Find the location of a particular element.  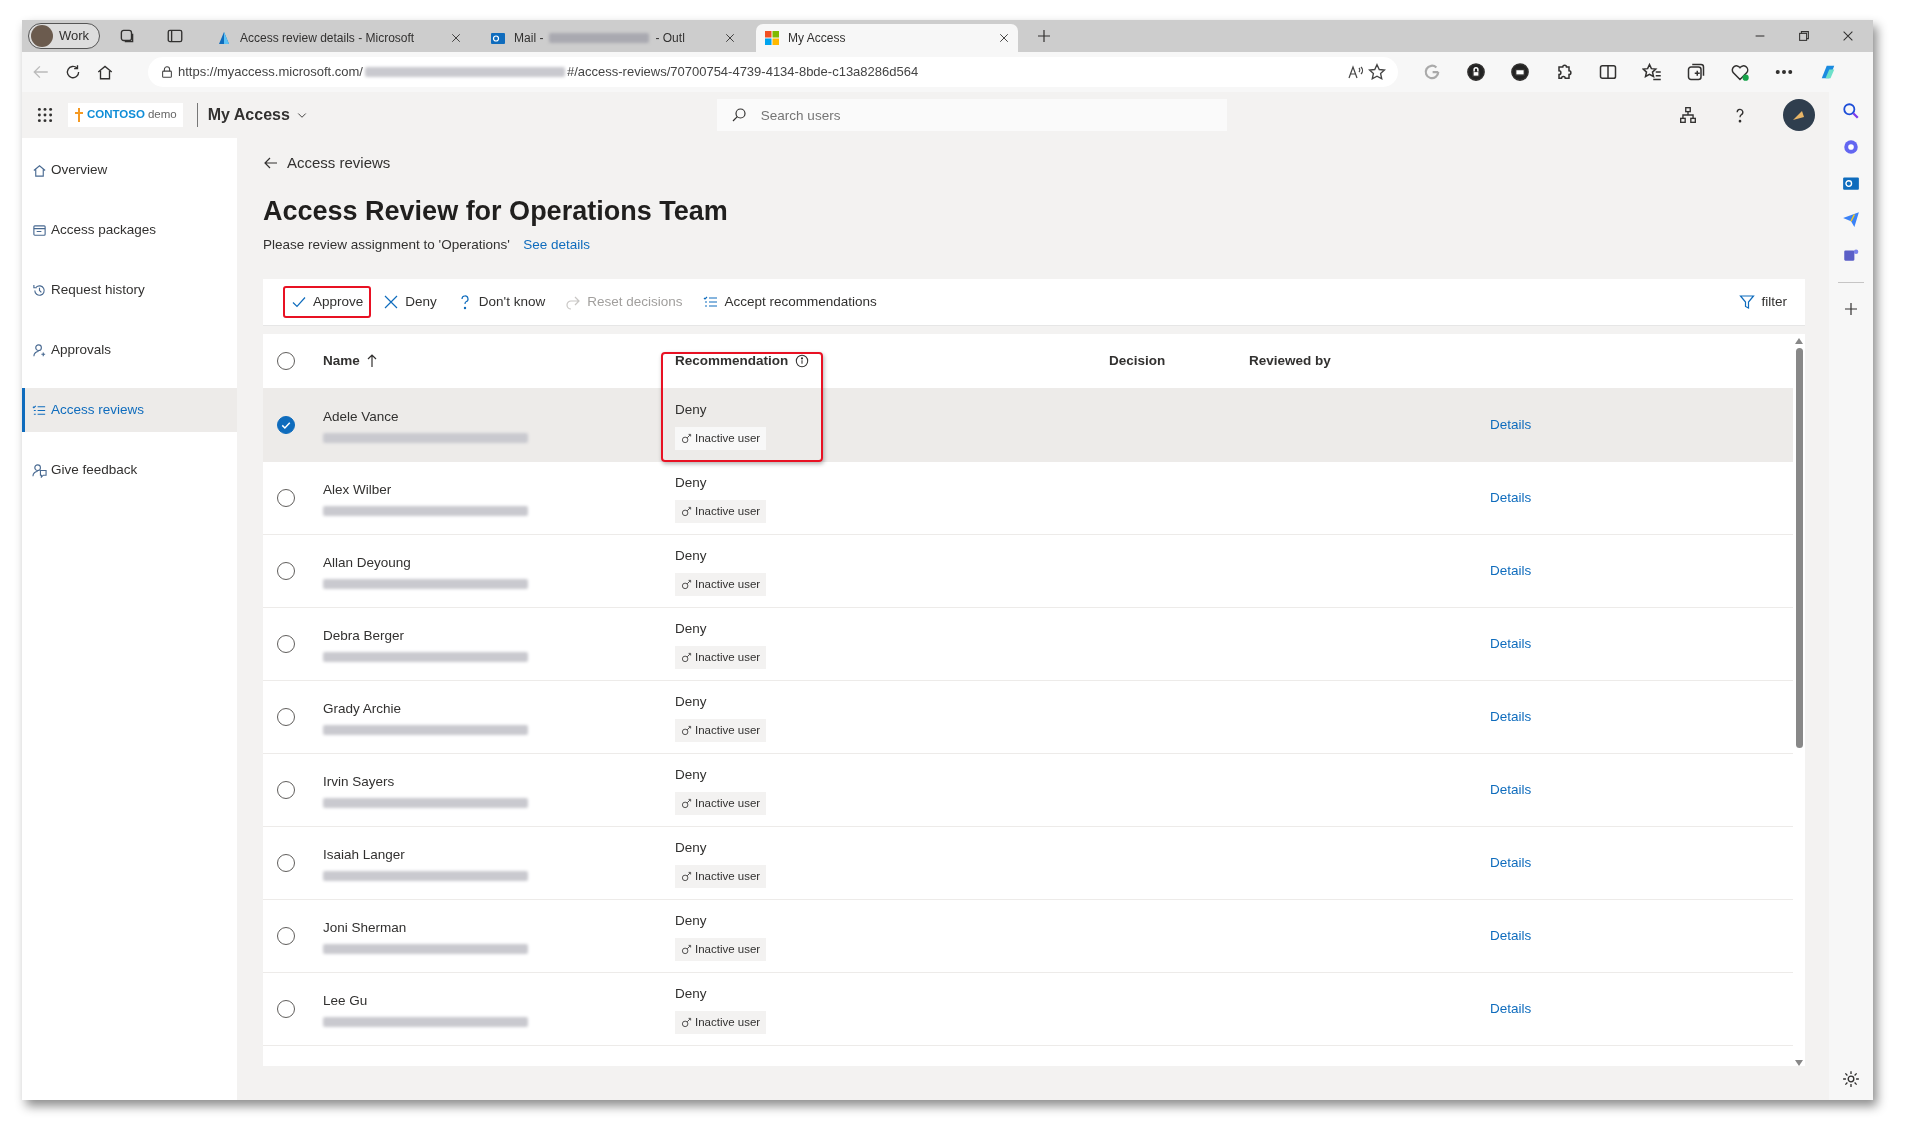

split-screen-icon is located at coordinates (1608, 72).